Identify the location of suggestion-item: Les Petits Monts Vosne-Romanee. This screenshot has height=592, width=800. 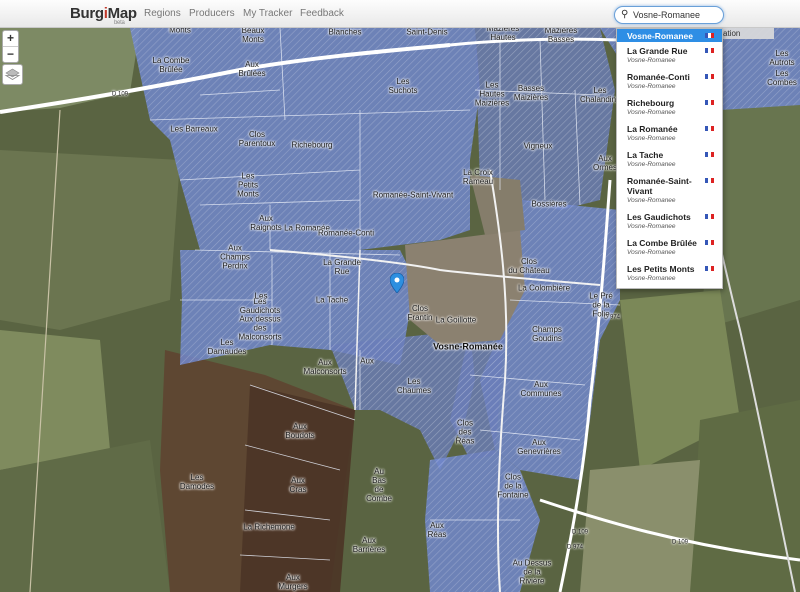
(669, 274).